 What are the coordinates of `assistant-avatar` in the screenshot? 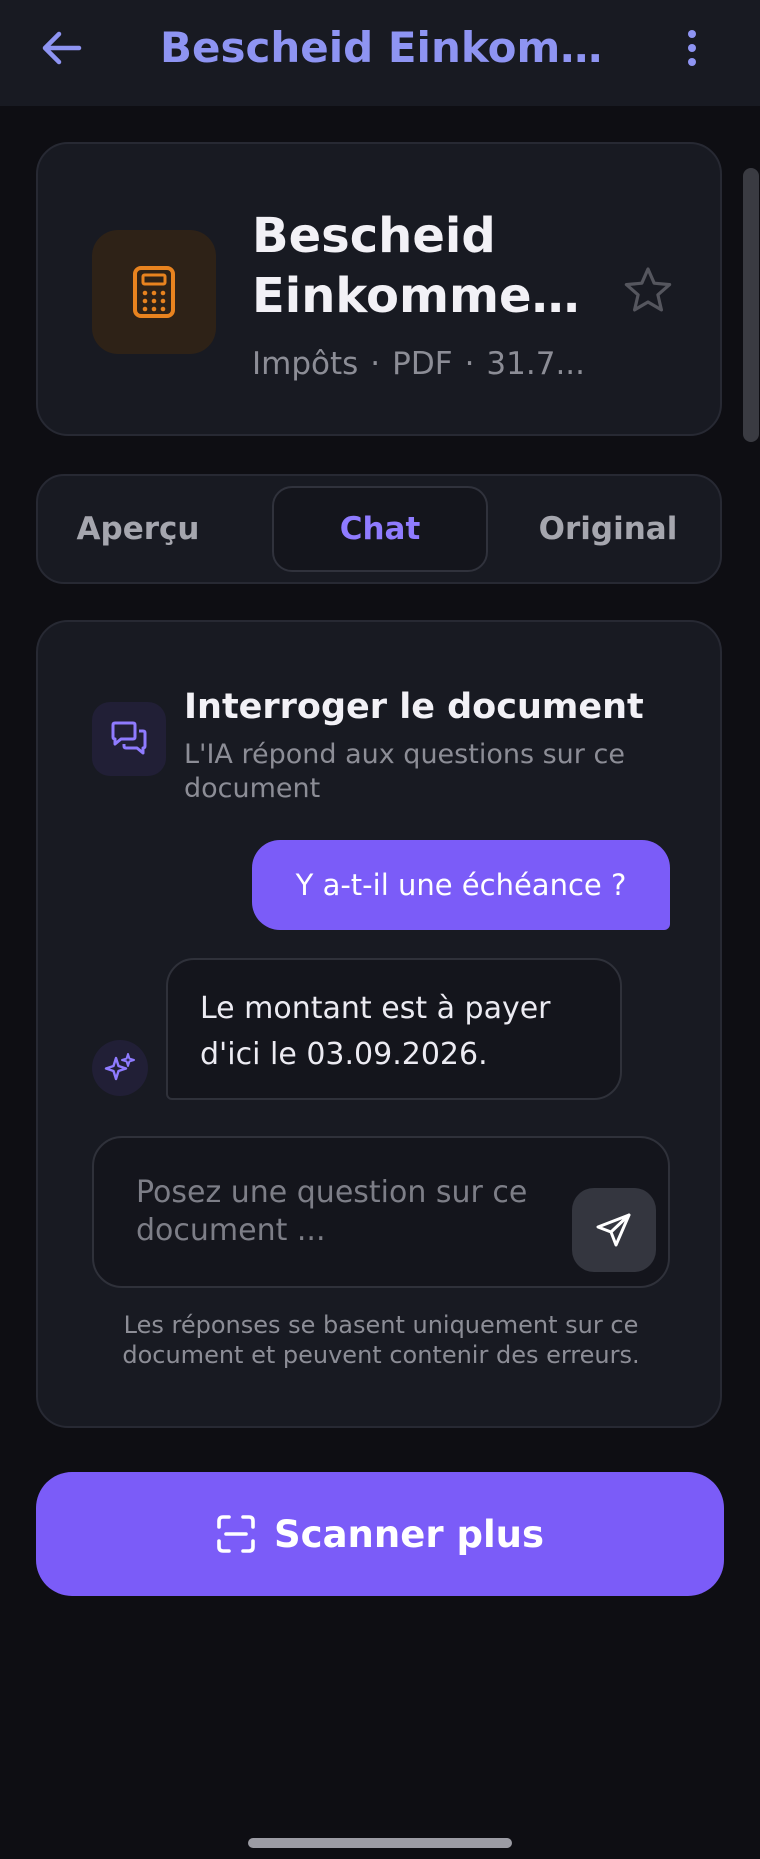 It's located at (120, 1068).